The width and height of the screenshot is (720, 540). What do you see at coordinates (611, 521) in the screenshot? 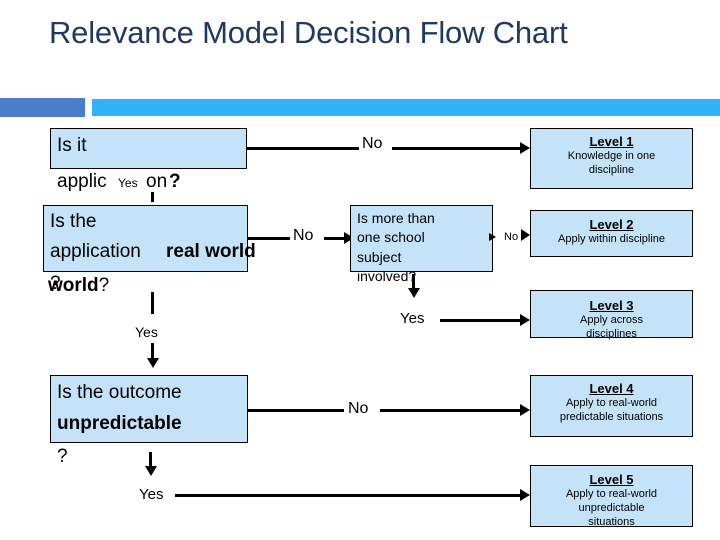
I see `level-desc-level-5-overflow: situations` at bounding box center [611, 521].